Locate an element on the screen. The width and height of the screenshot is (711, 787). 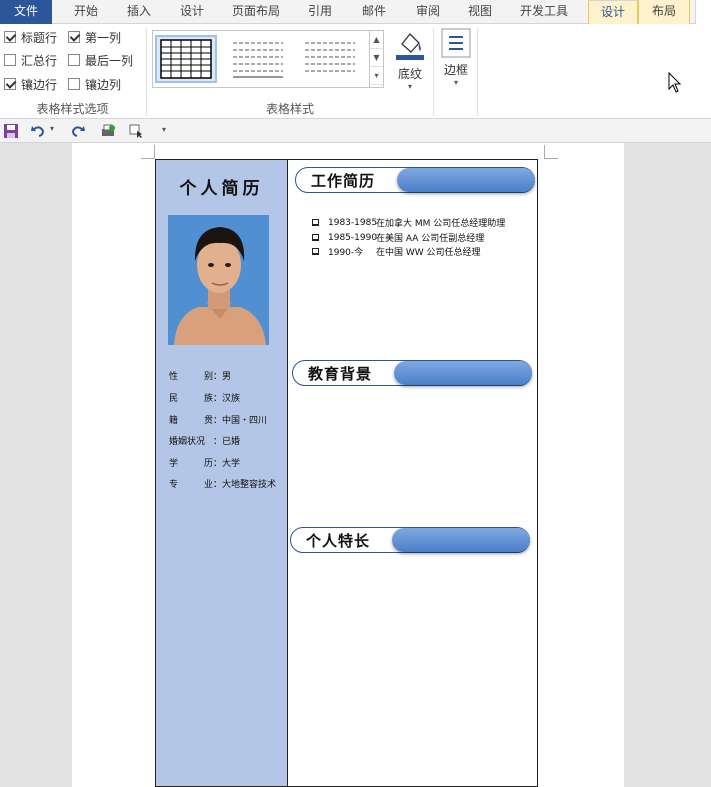
dashed-table-icon is located at coordinates (258, 60).